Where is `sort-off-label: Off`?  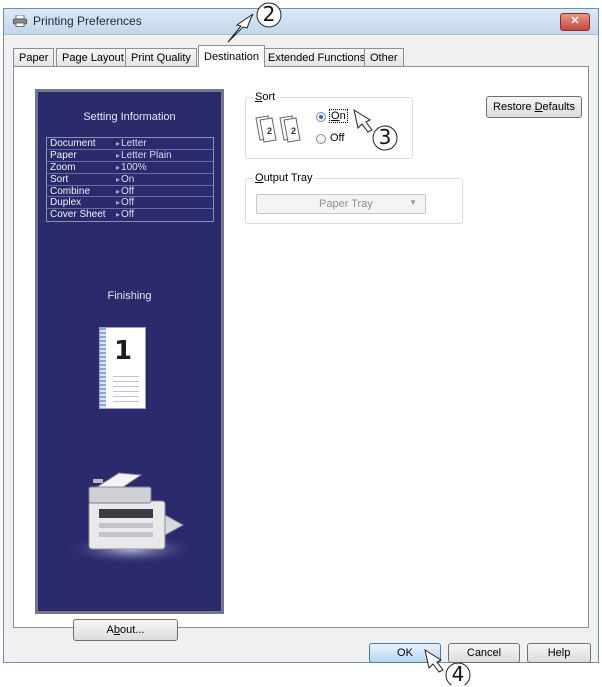 sort-off-label: Off is located at coordinates (337, 138).